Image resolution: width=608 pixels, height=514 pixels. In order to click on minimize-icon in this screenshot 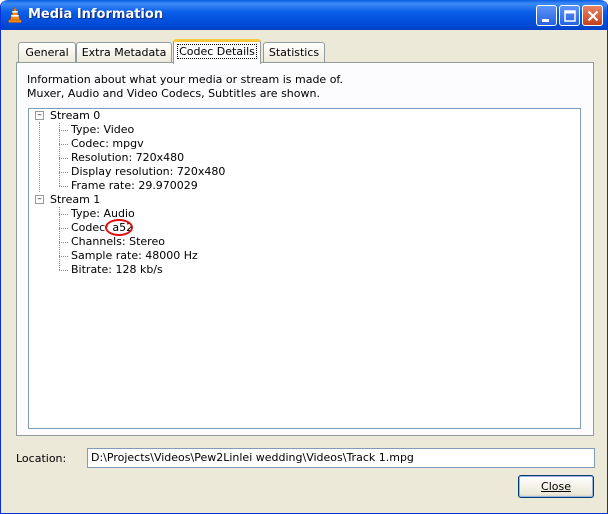, I will do `click(545, 20)`.